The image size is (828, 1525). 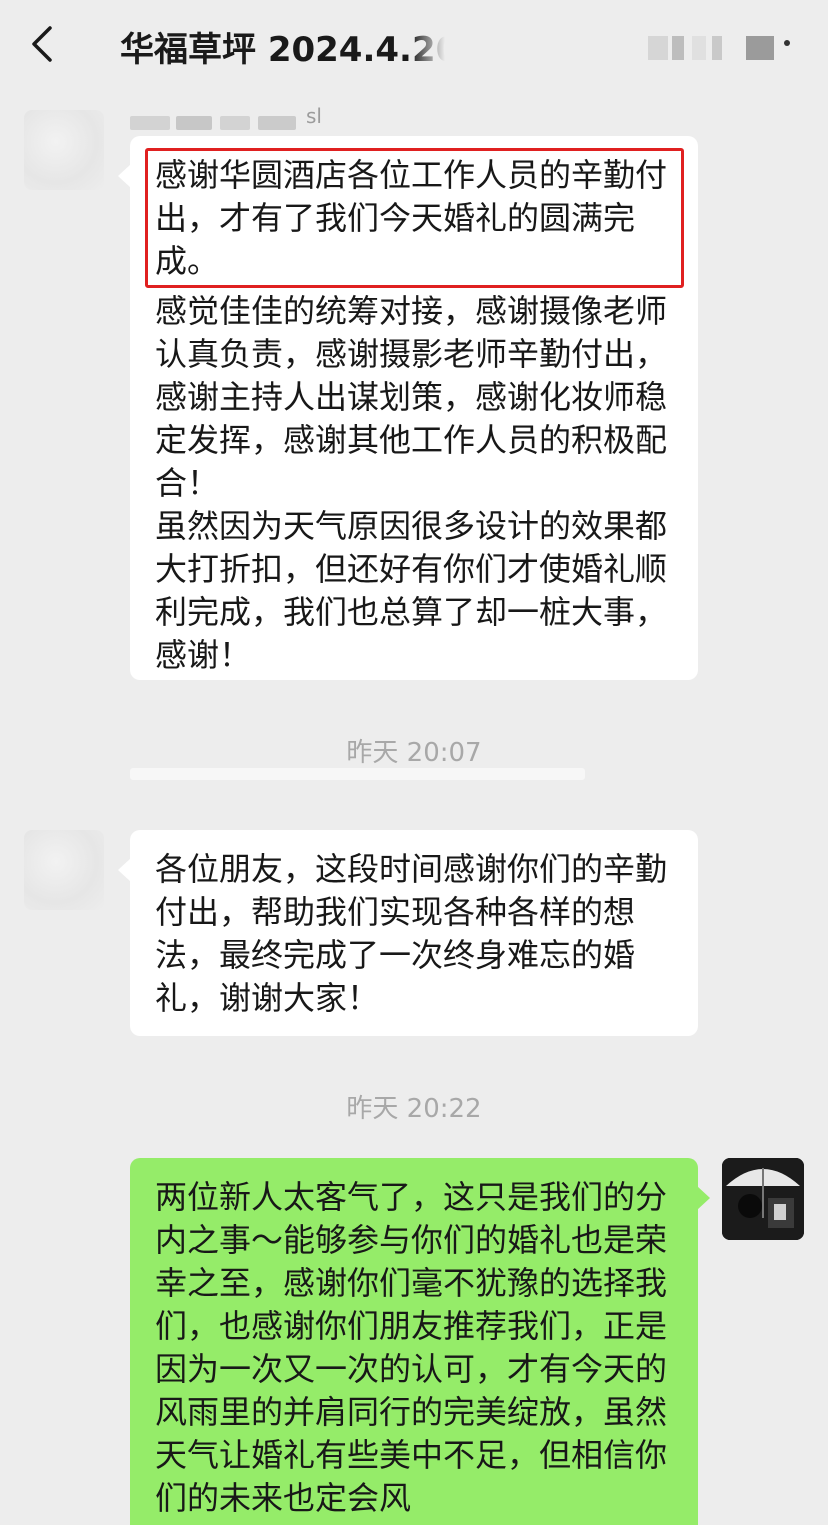 I want to click on back-button, so click(x=44, y=44).